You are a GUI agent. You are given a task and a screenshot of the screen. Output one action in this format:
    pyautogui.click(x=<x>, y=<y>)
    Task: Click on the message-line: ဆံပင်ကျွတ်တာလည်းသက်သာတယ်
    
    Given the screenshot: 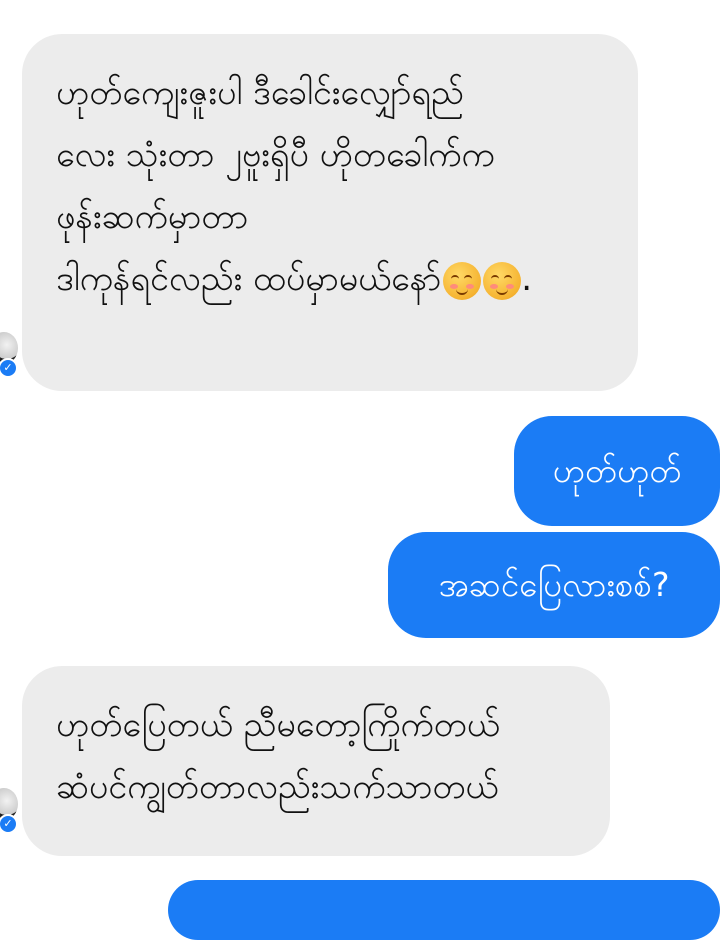 What is the action you would take?
    pyautogui.click(x=277, y=787)
    